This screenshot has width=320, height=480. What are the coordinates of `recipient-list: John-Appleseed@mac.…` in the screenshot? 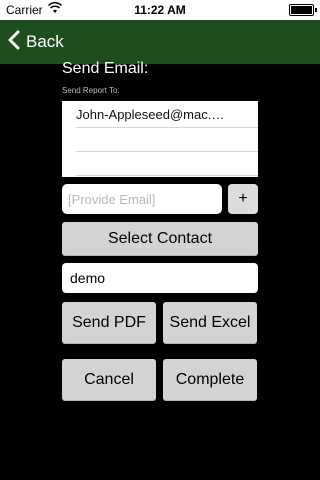 It's located at (160, 139).